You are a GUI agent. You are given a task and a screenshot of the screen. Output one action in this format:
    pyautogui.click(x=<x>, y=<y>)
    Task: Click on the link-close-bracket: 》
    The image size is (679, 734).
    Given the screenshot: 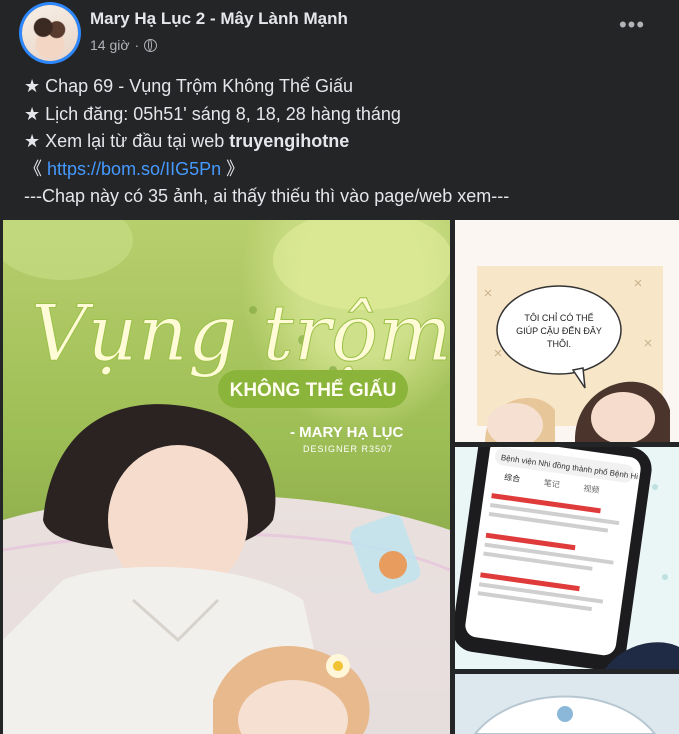 What is the action you would take?
    pyautogui.click(x=233, y=168)
    